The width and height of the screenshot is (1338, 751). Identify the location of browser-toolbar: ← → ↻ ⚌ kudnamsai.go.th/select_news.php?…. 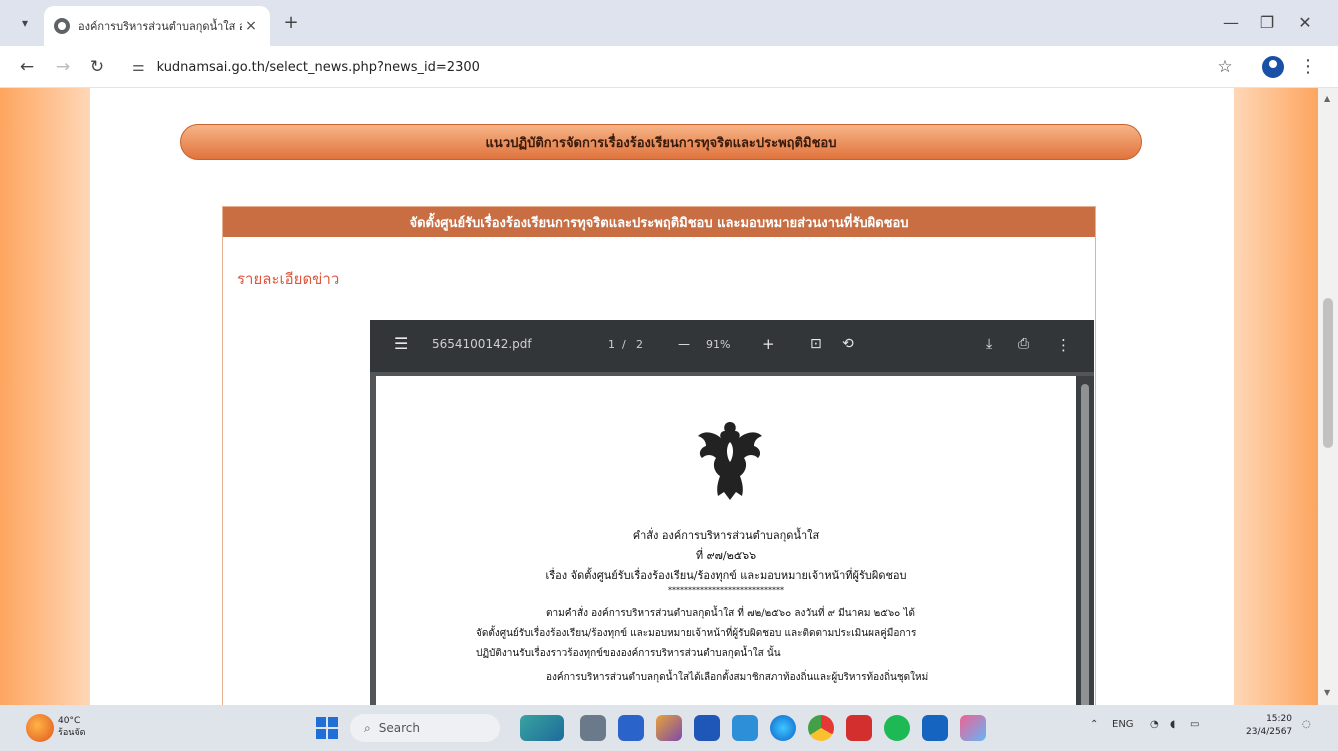
(669, 67).